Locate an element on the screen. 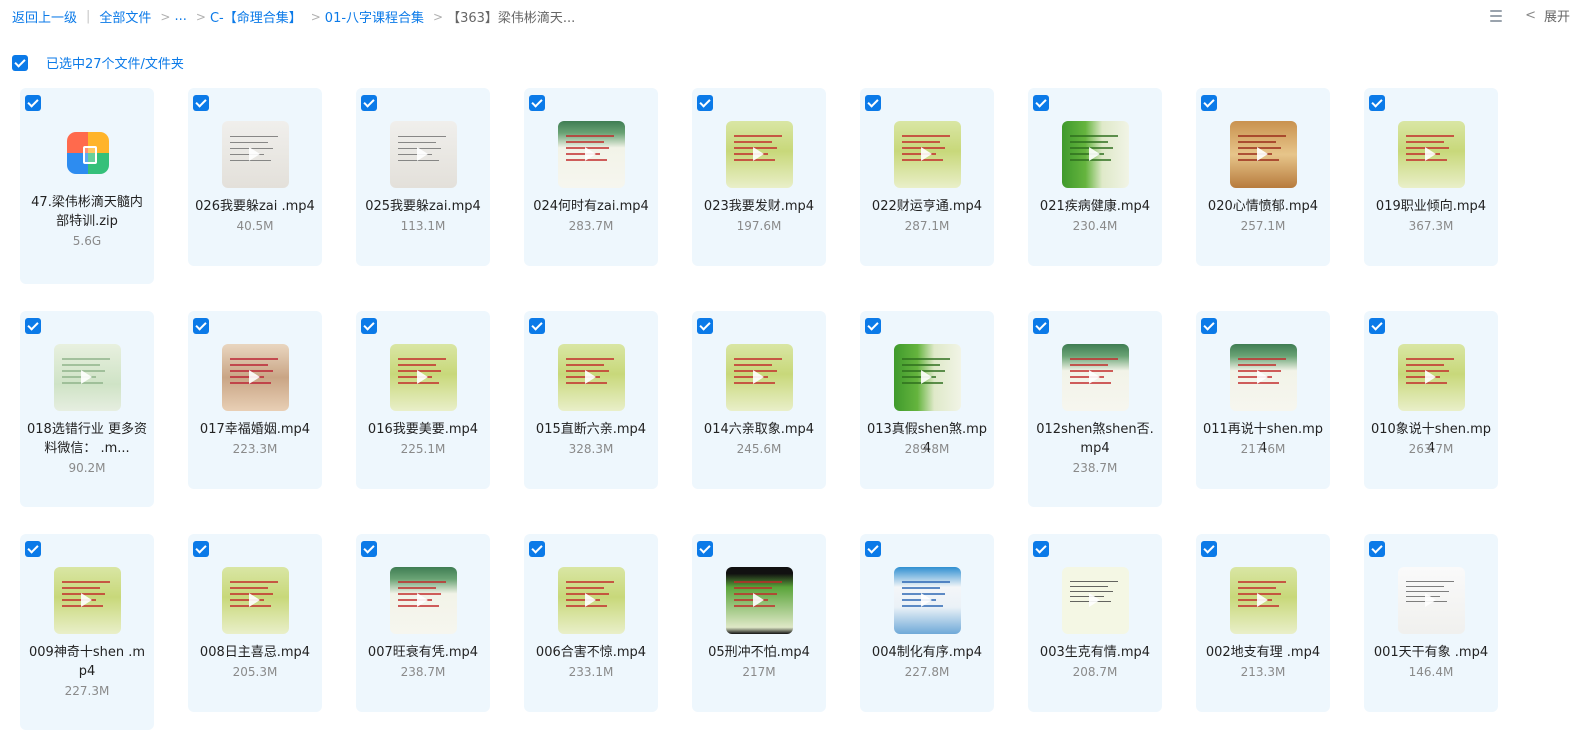  file-card: 023我要发财.mp4 197.6M is located at coordinates (759, 177).